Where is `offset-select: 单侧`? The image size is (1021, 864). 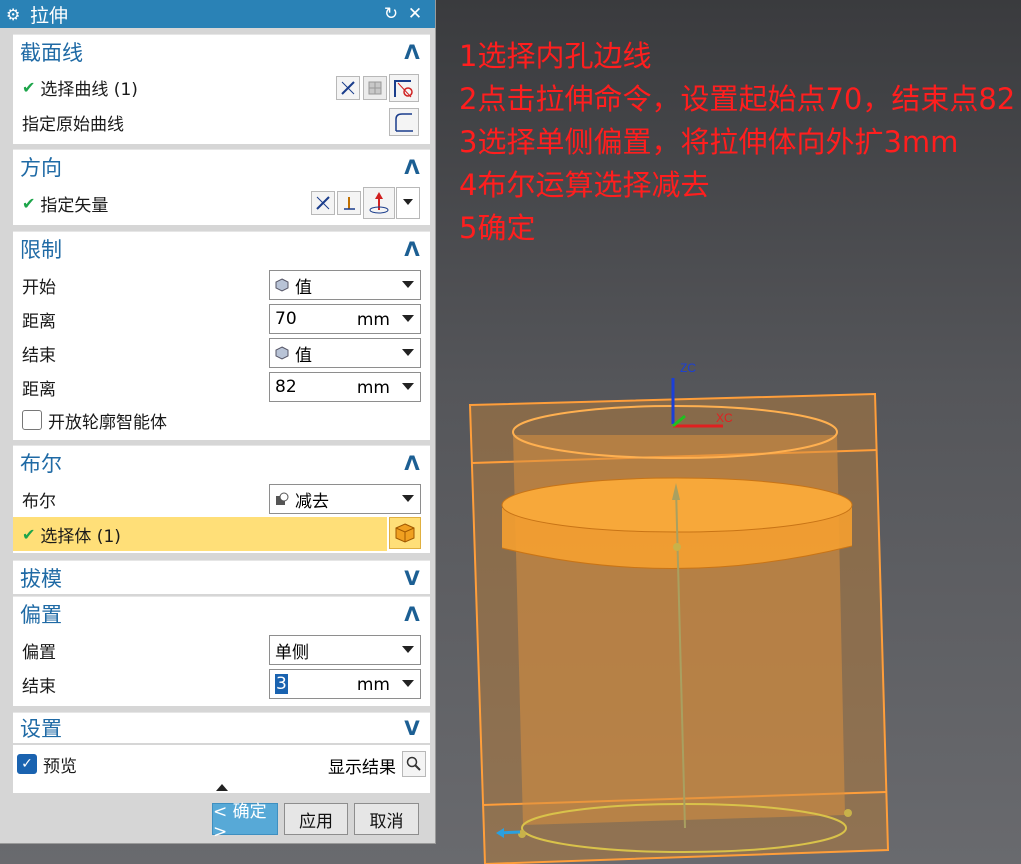 offset-select: 单侧 is located at coordinates (345, 650).